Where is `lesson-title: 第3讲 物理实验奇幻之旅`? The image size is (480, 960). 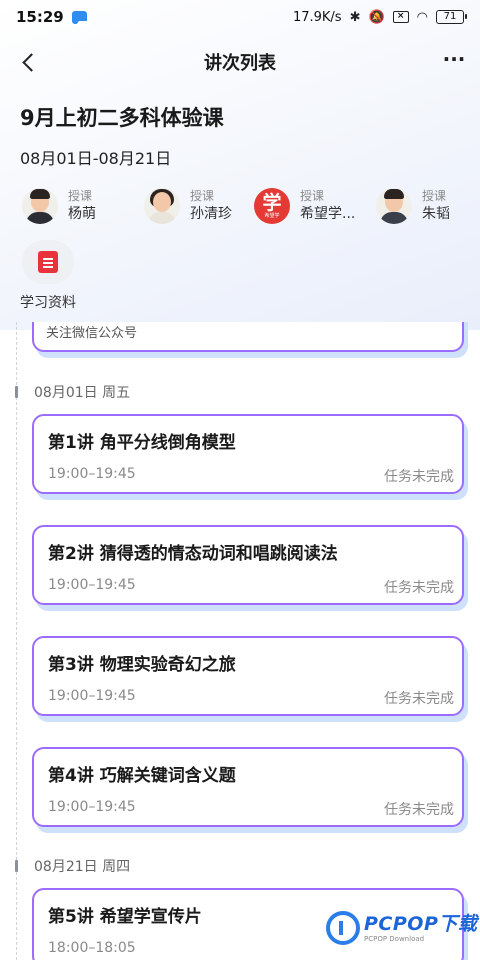 lesson-title: 第3讲 物理实验奇幻之旅 is located at coordinates (142, 665).